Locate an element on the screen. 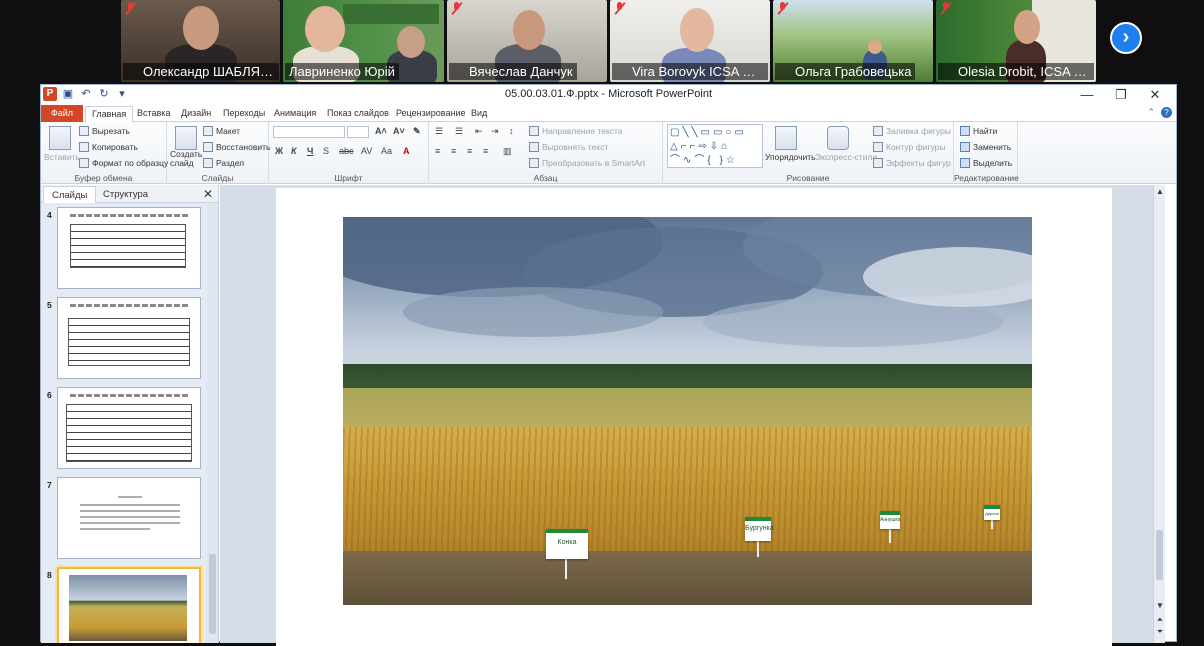  align-text-icon is located at coordinates (534, 147).